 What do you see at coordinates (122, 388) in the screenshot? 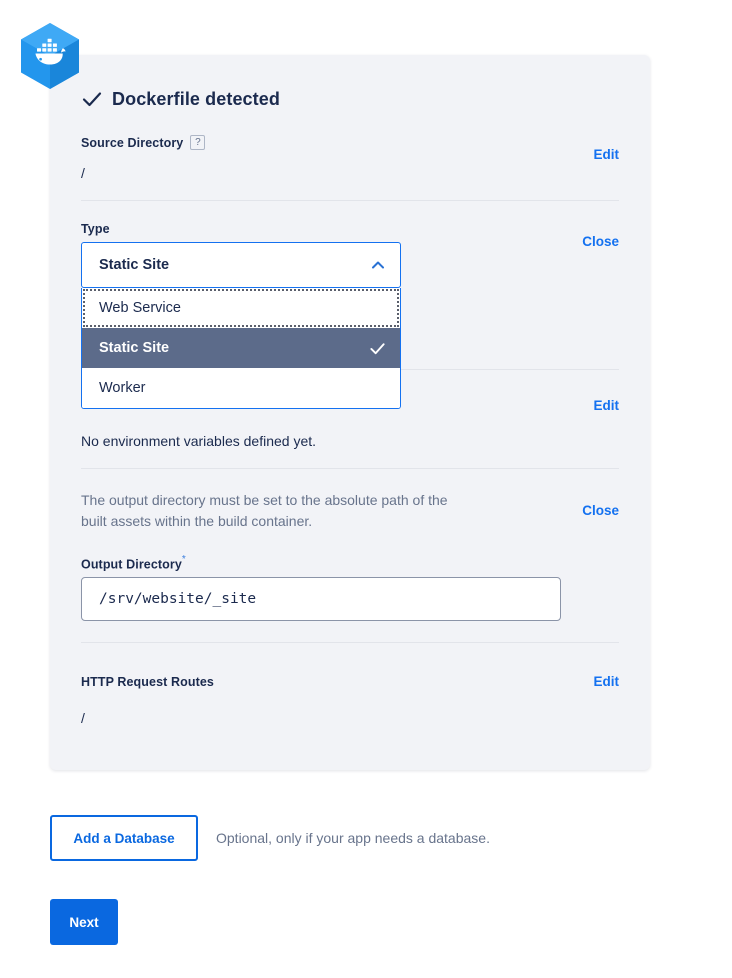
I see `type-option-label: Worker` at bounding box center [122, 388].